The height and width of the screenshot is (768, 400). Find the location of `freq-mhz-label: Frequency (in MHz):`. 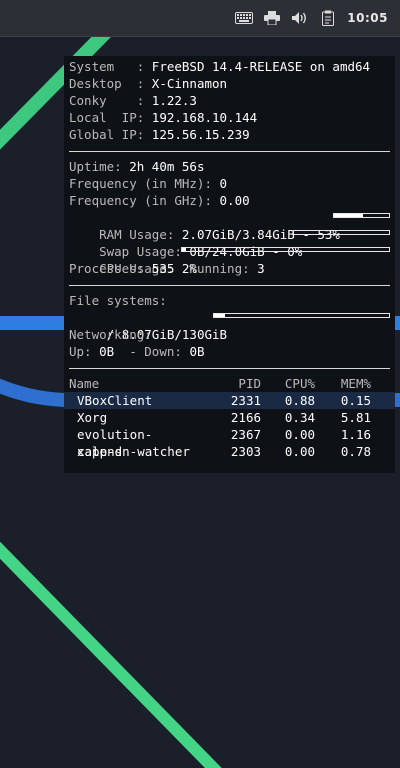

freq-mhz-label: Frequency (in MHz): is located at coordinates (144, 183).